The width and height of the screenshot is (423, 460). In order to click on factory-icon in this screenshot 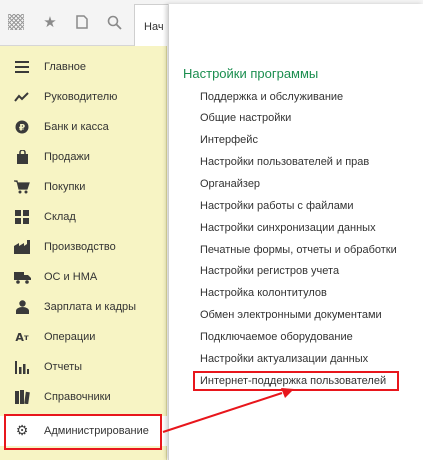, I will do `click(22, 247)`.